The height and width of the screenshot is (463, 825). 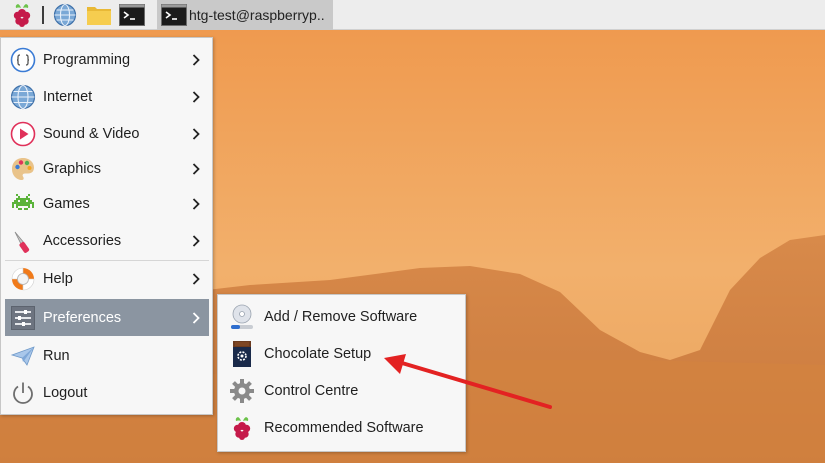 What do you see at coordinates (99, 15) in the screenshot?
I see `file-manager-icon` at bounding box center [99, 15].